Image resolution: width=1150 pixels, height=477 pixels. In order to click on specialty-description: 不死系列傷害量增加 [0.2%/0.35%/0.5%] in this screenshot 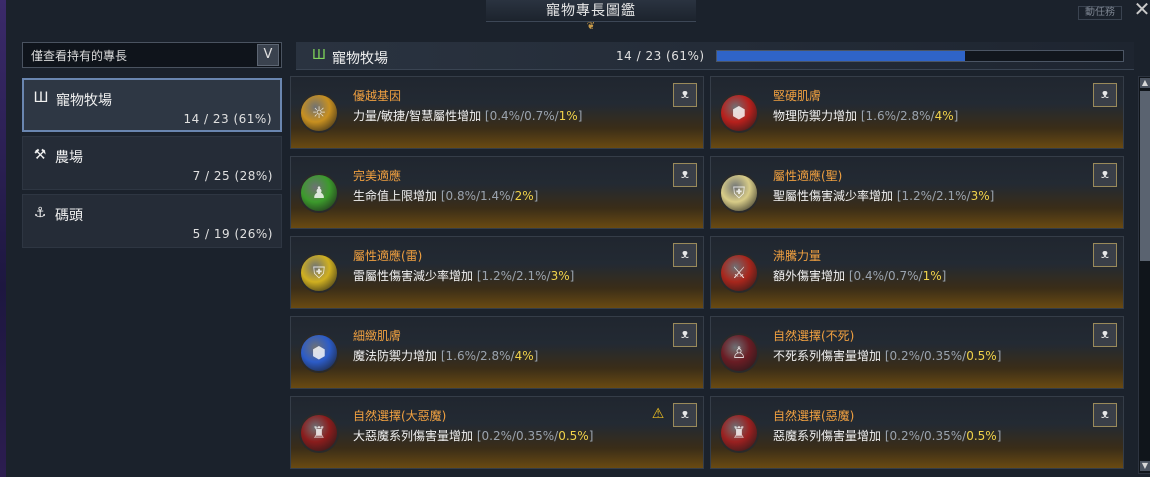, I will do `click(887, 355)`.